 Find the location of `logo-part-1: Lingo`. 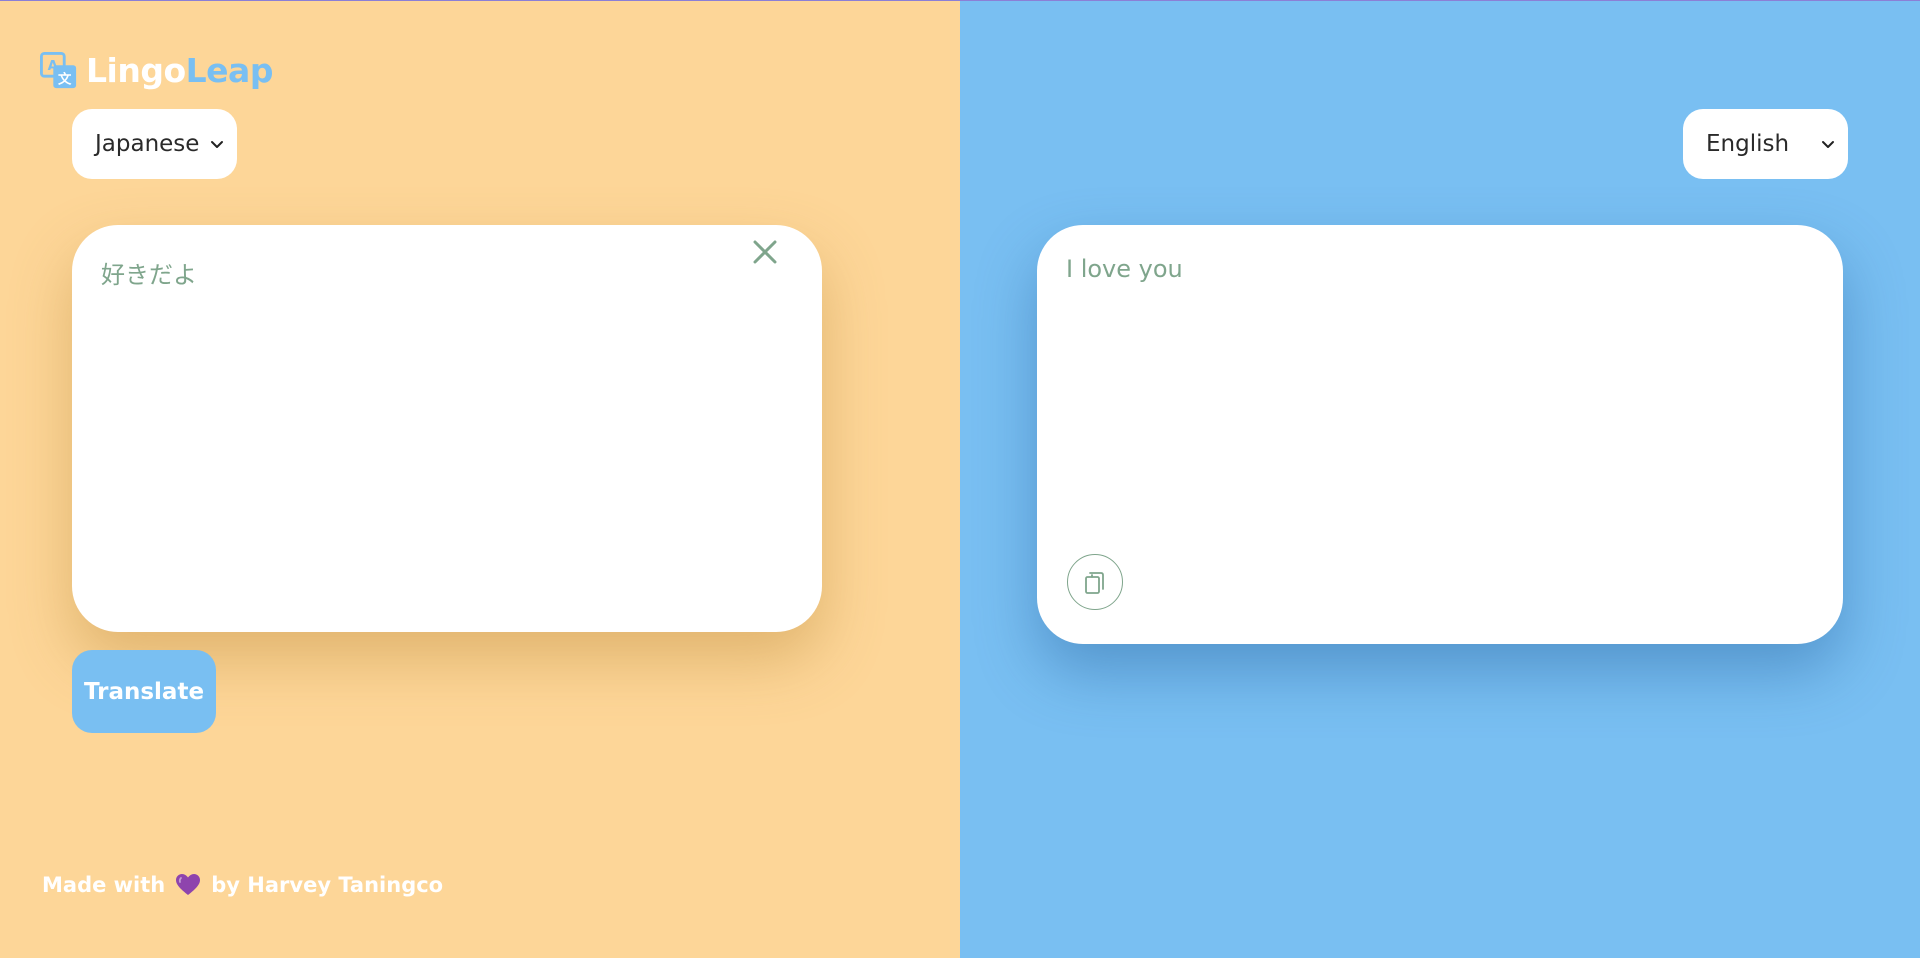

logo-part-1: Lingo is located at coordinates (136, 70).